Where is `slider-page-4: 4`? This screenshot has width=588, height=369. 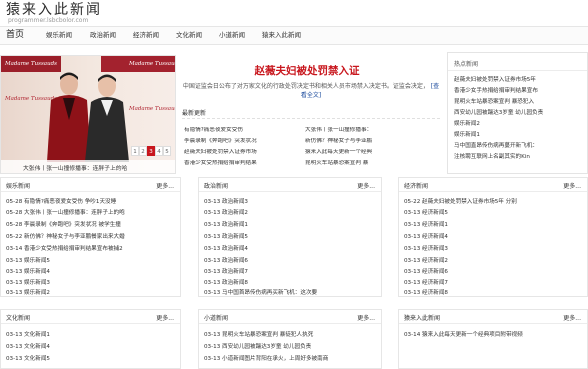
slider-page-4: 4 is located at coordinates (159, 151).